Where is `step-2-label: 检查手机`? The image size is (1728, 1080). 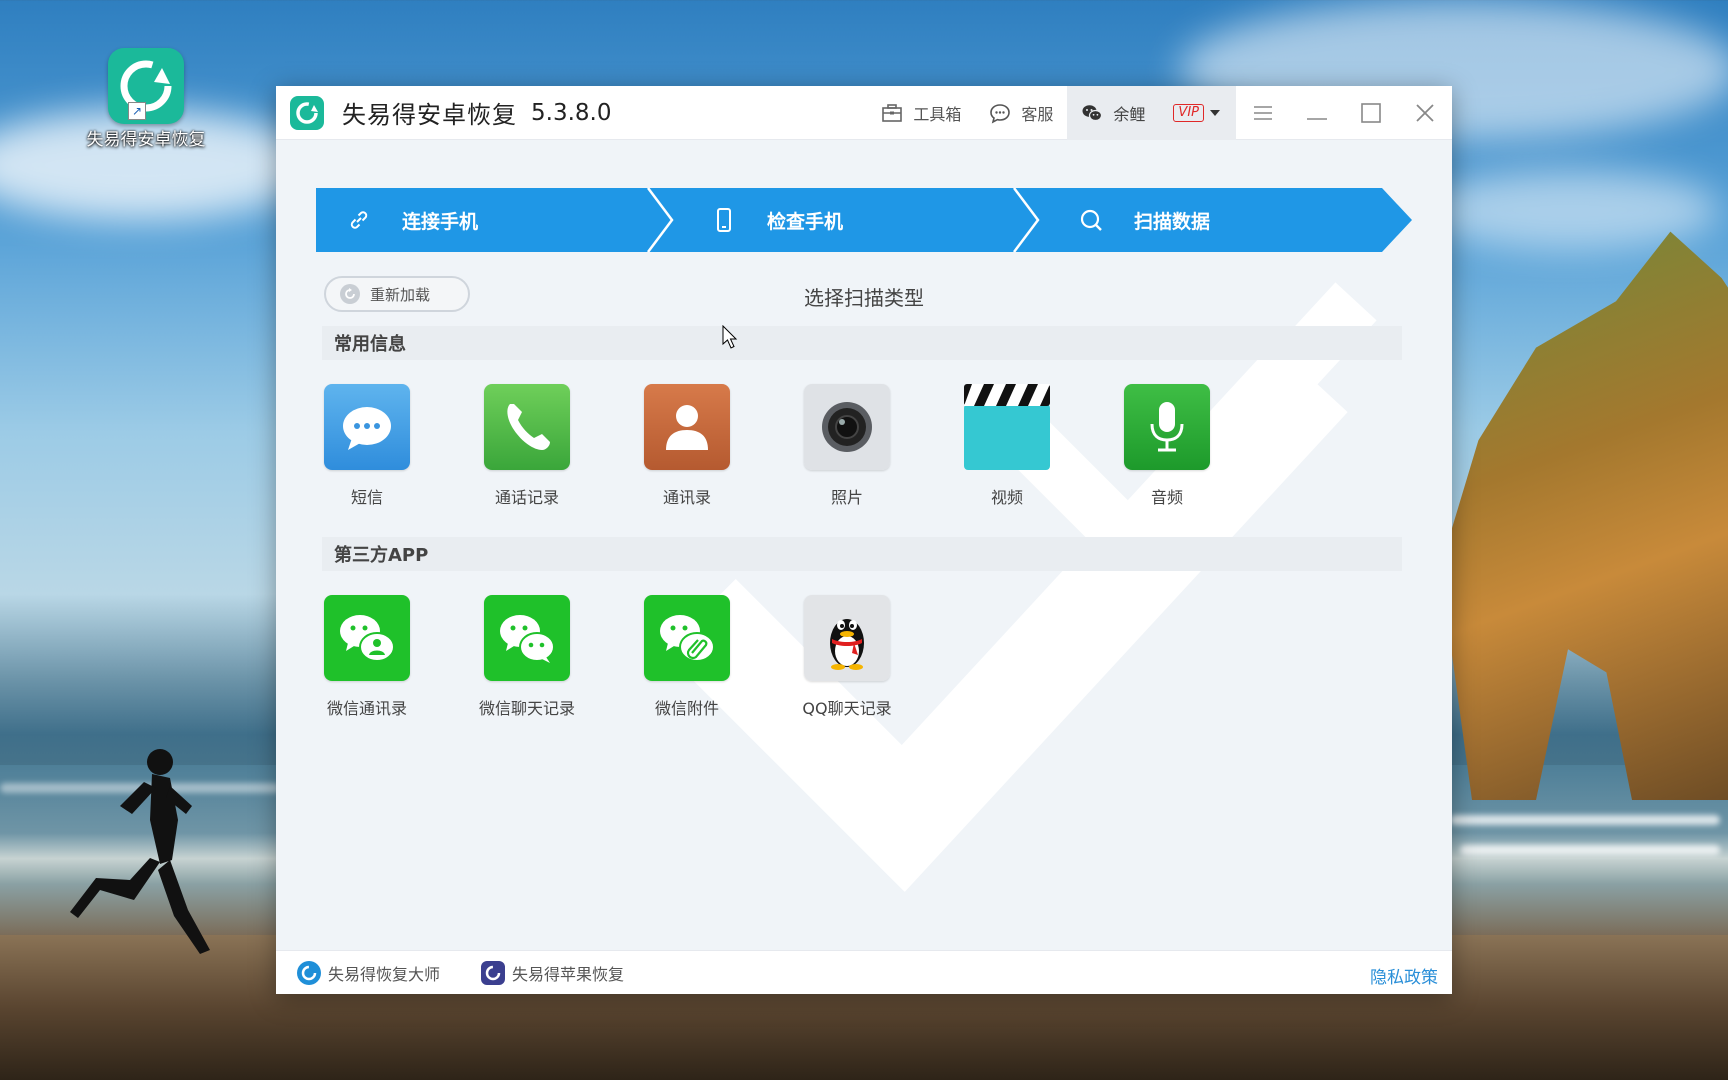 step-2-label: 检查手机 is located at coordinates (805, 221).